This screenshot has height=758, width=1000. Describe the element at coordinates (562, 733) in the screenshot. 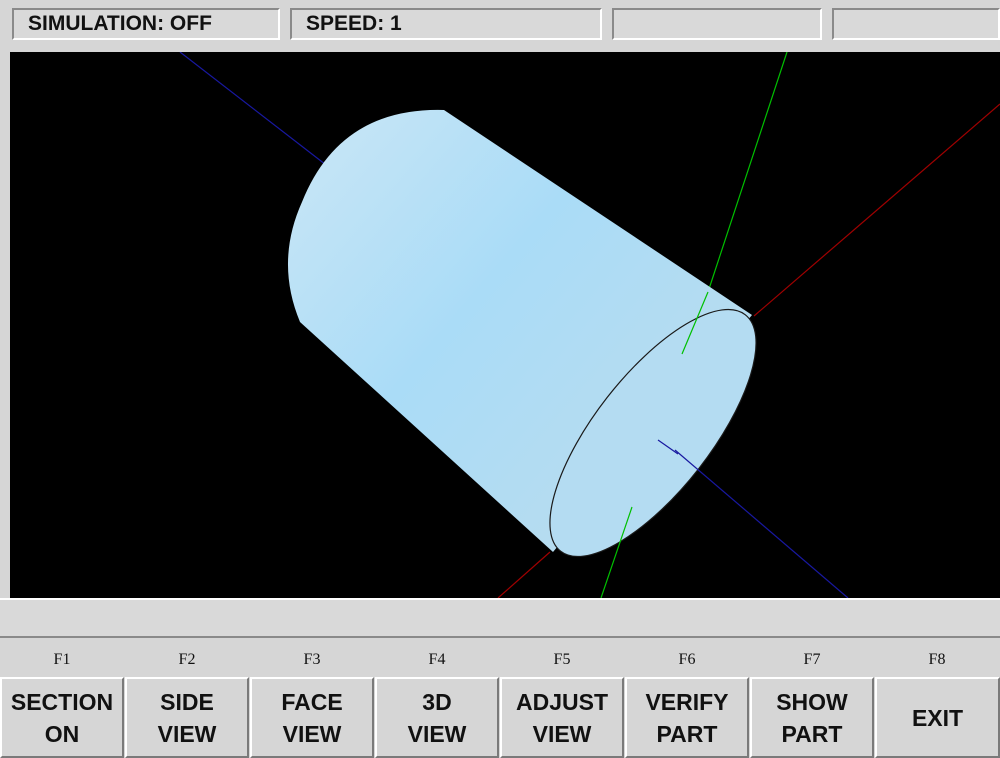

I see `adjust-view-label-2: VIEW` at that location.